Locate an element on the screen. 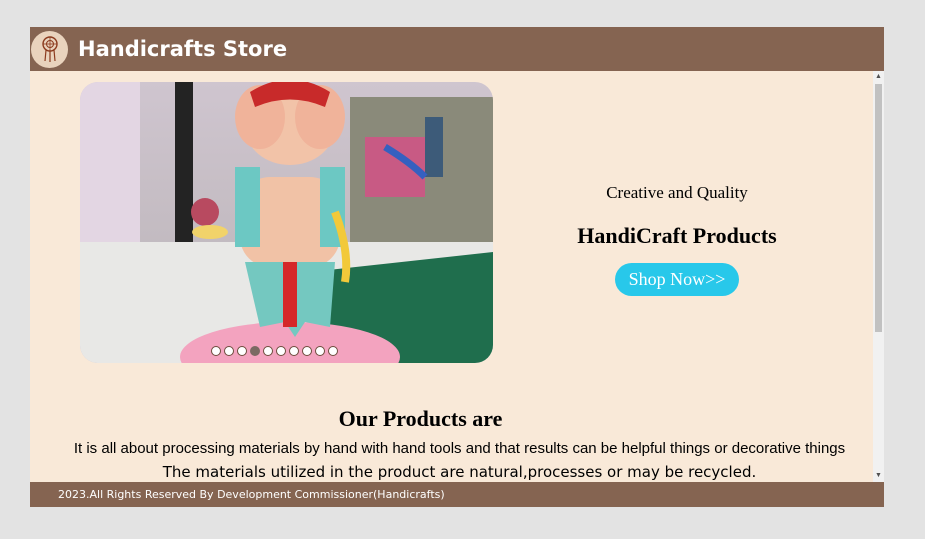 This screenshot has height=539, width=925. vertical-scrollbar: ▲ ▼ is located at coordinates (878, 276).